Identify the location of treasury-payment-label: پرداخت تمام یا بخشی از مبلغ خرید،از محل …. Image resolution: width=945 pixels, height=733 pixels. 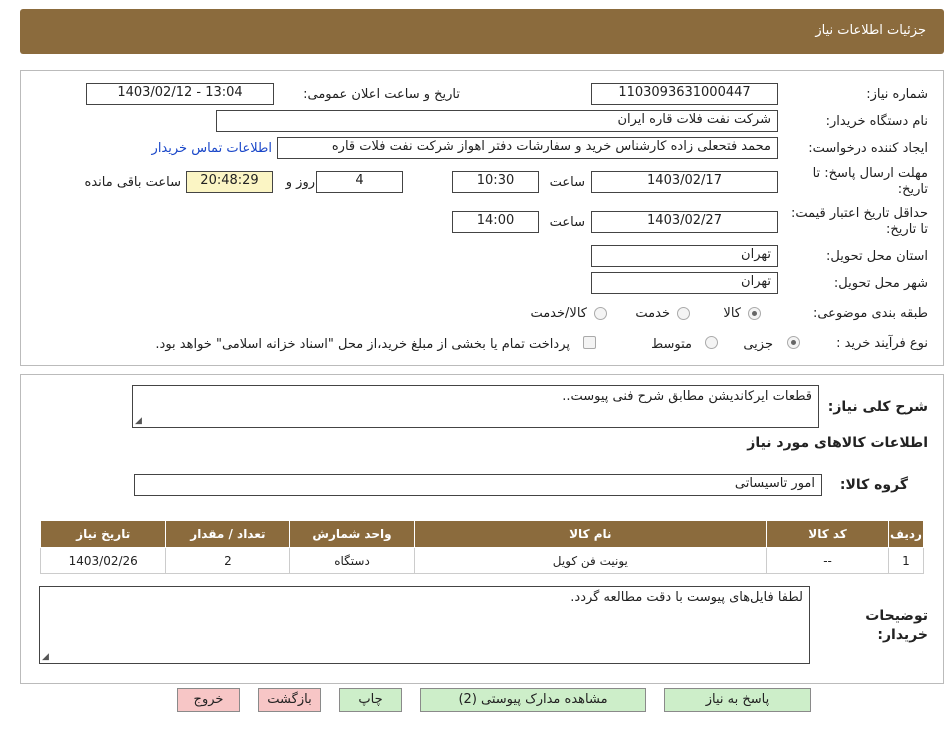
(362, 344).